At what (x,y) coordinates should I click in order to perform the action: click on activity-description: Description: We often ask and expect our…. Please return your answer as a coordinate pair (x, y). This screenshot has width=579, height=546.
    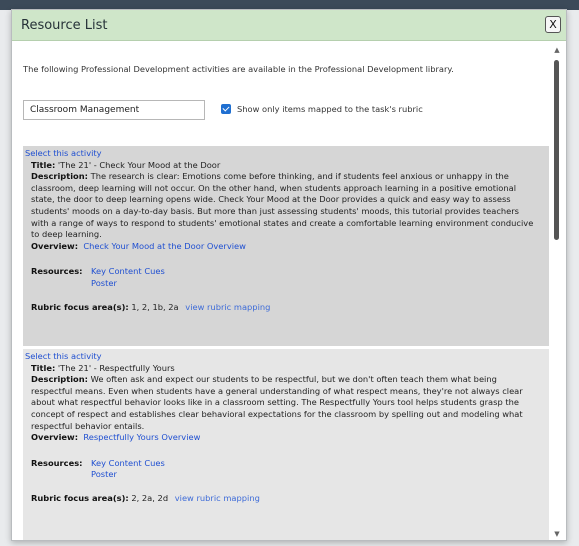
    Looking at the image, I should click on (286, 403).